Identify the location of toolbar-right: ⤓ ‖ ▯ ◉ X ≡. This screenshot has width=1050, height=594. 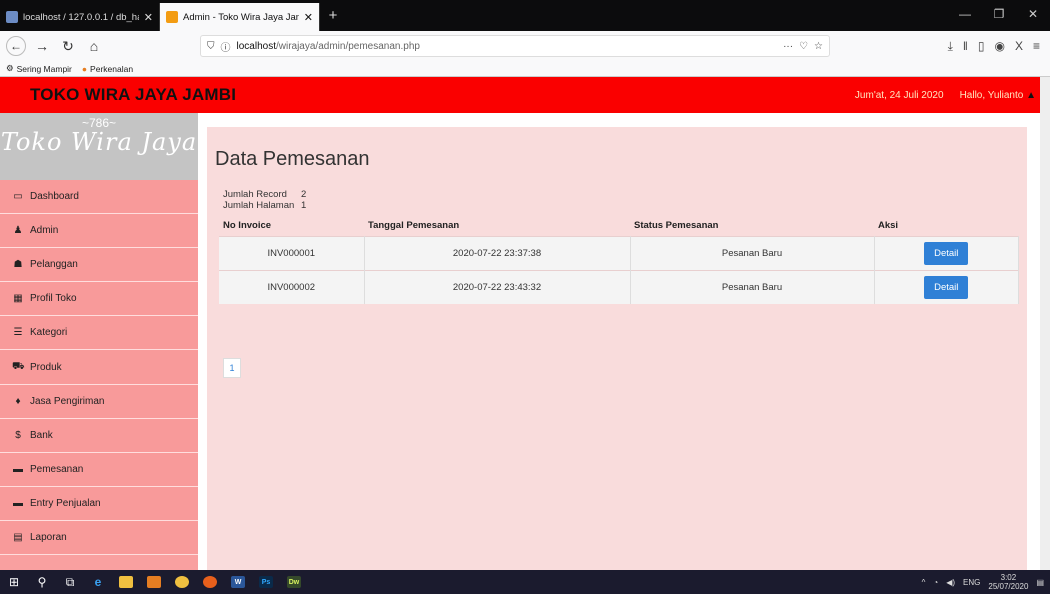
(996, 46).